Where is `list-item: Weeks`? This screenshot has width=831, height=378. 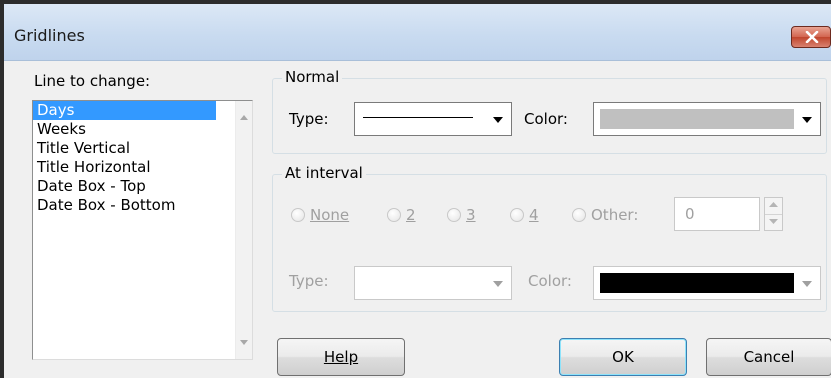 list-item: Weeks is located at coordinates (124, 129).